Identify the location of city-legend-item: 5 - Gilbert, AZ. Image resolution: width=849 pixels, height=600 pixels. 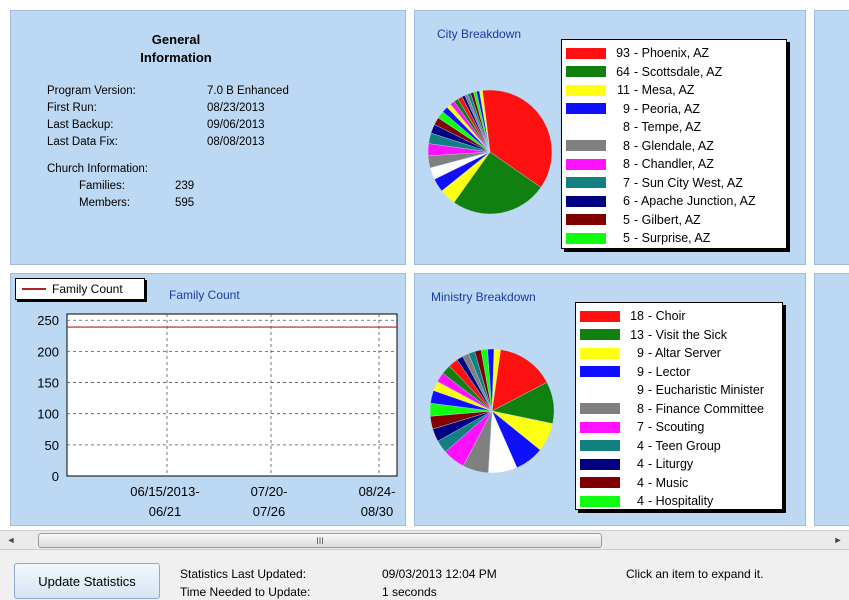
(633, 220).